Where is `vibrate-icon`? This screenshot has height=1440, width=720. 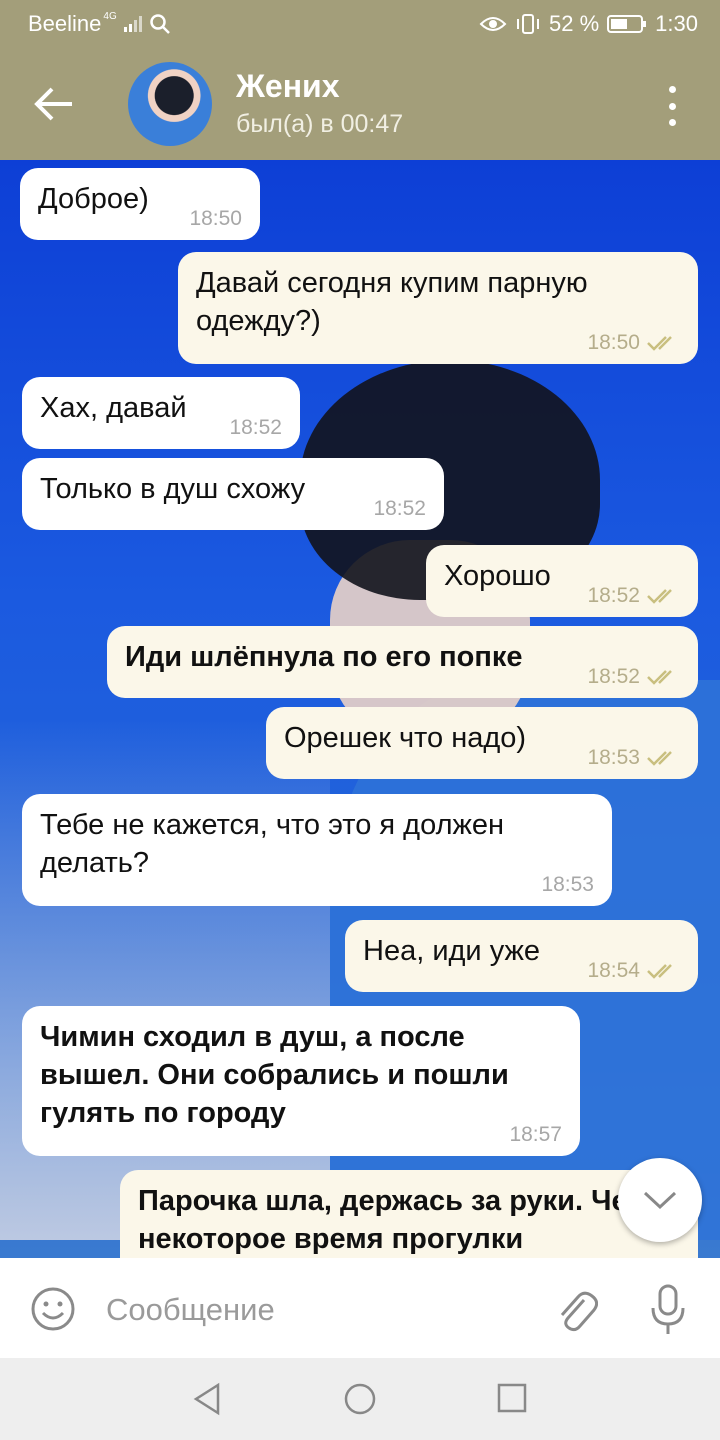
vibrate-icon is located at coordinates (528, 24).